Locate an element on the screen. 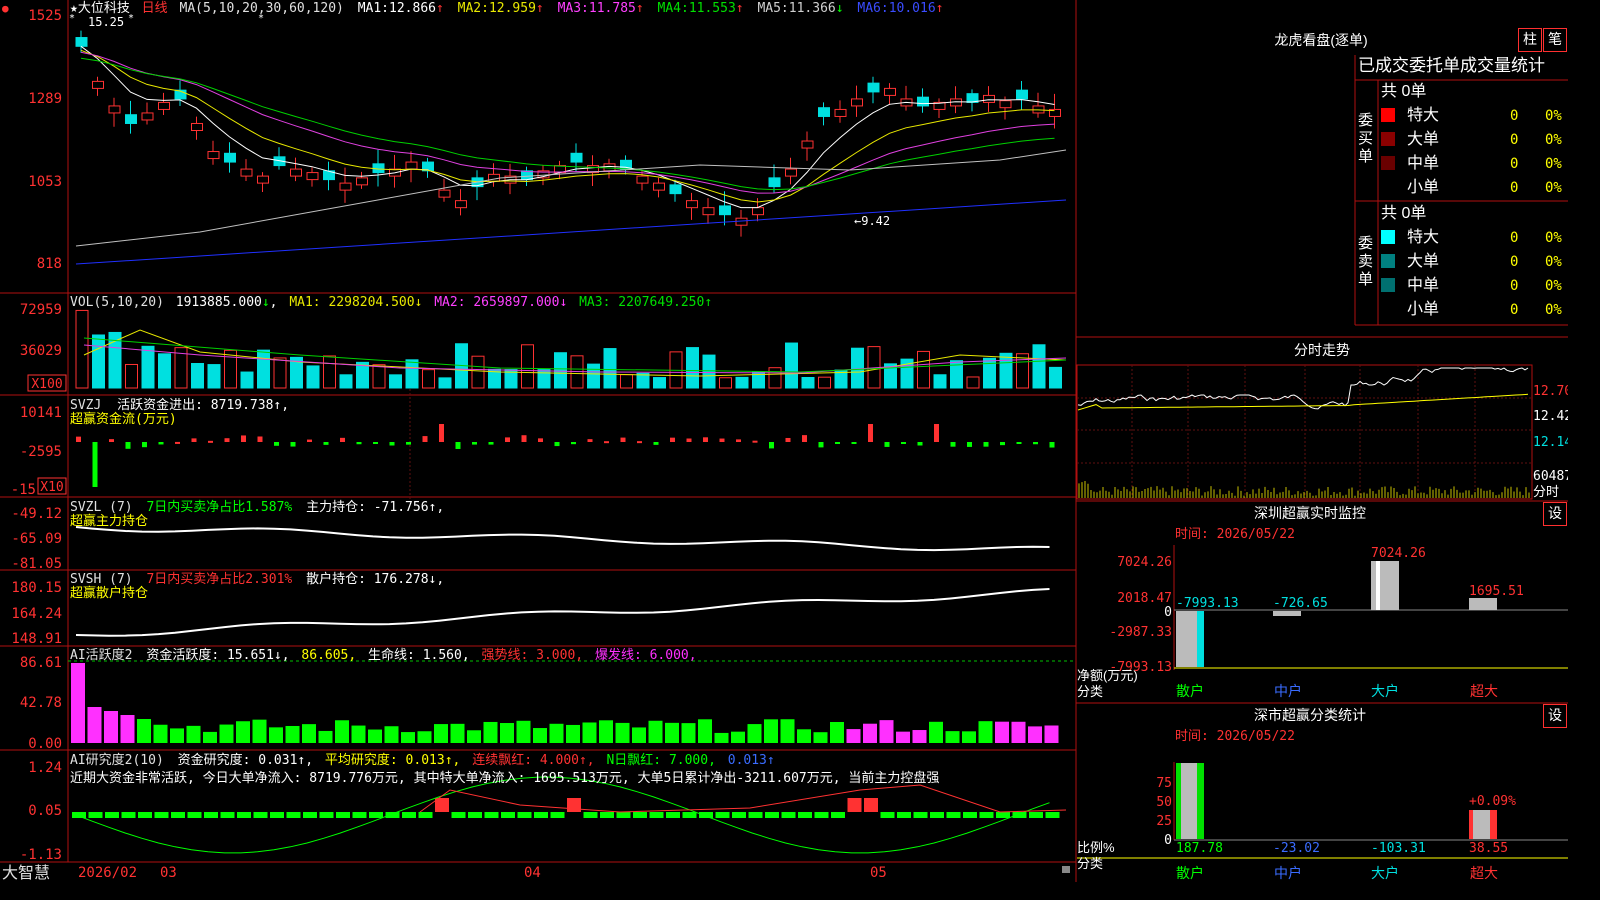 This screenshot has width=1600, height=900. monitor-value: -7993.13 is located at coordinates (1207, 603).